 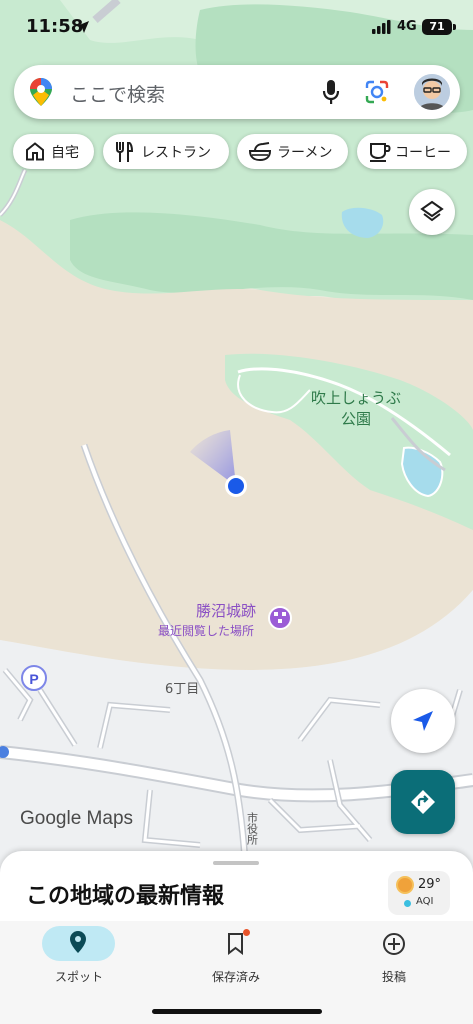 I want to click on clock: 11:58, so click(x=55, y=26).